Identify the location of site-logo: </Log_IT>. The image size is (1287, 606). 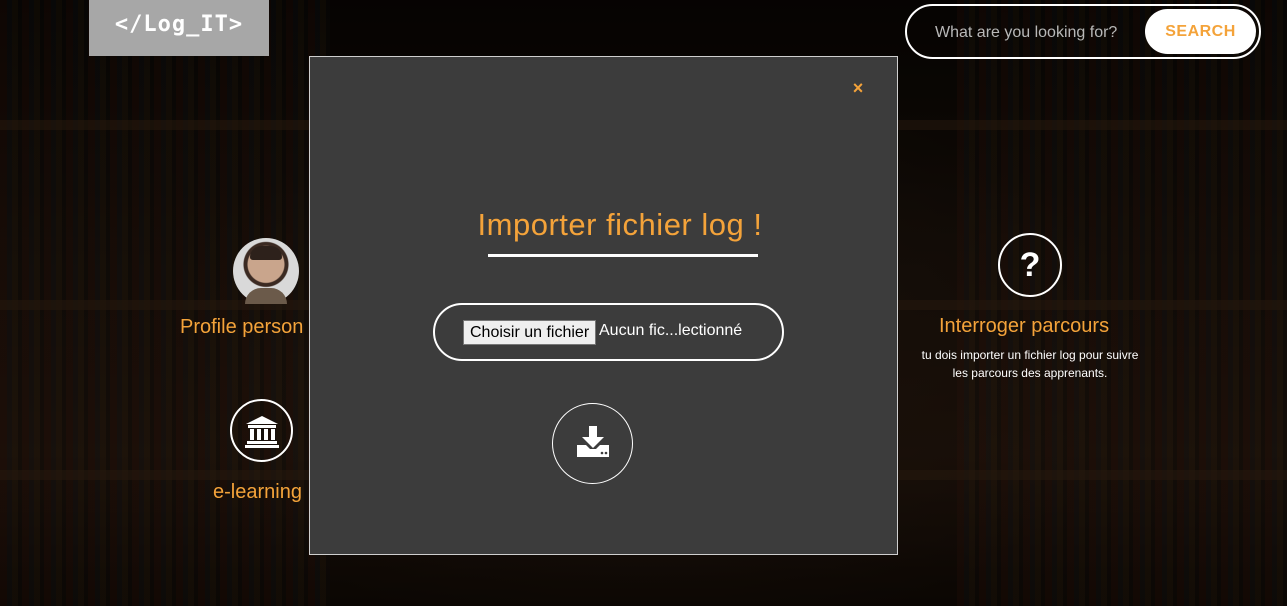
(179, 28).